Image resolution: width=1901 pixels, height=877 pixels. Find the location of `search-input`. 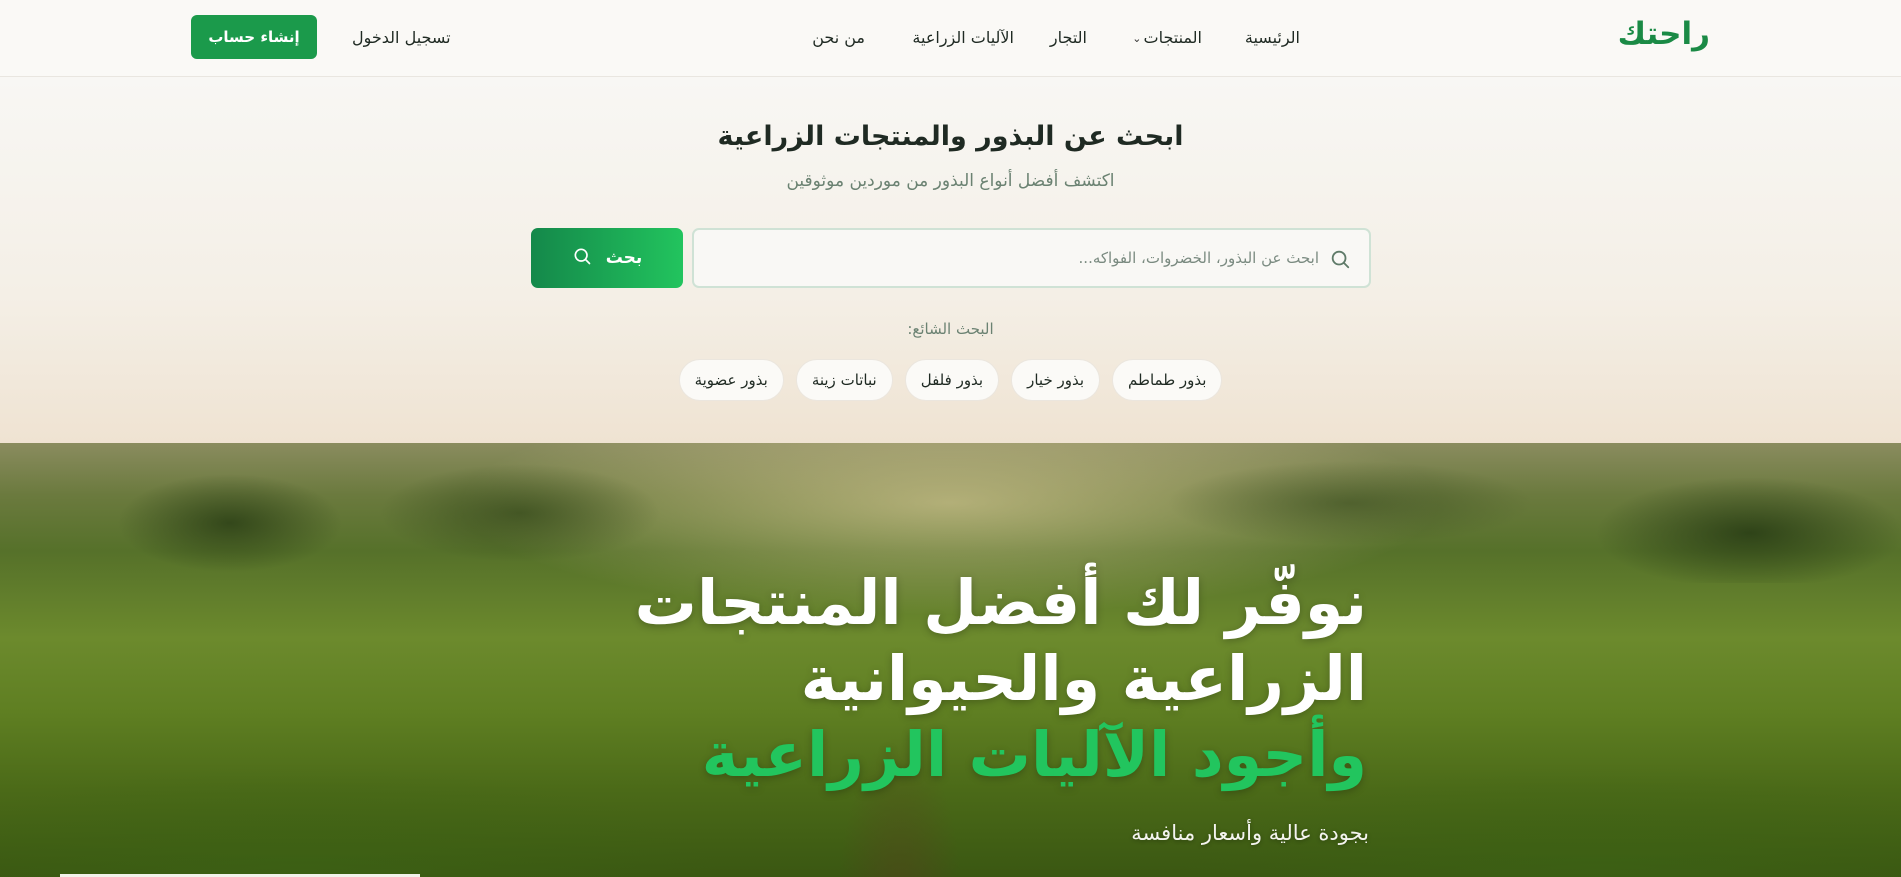

search-input is located at coordinates (1019, 258).